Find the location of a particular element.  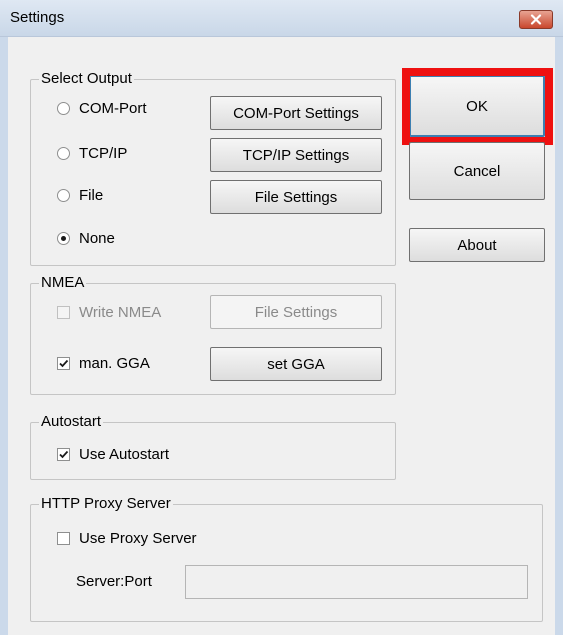

title-bar: Settings is located at coordinates (281, 18).